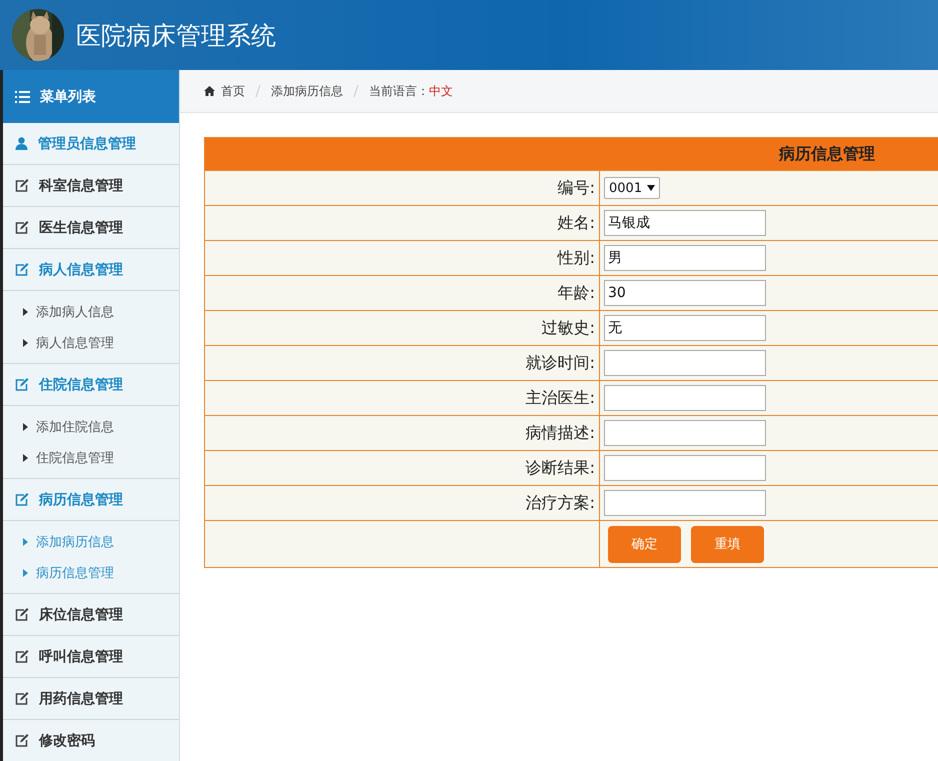 This screenshot has width=938, height=761. I want to click on sidebar-item: 添加病人信息, so click(91, 311).